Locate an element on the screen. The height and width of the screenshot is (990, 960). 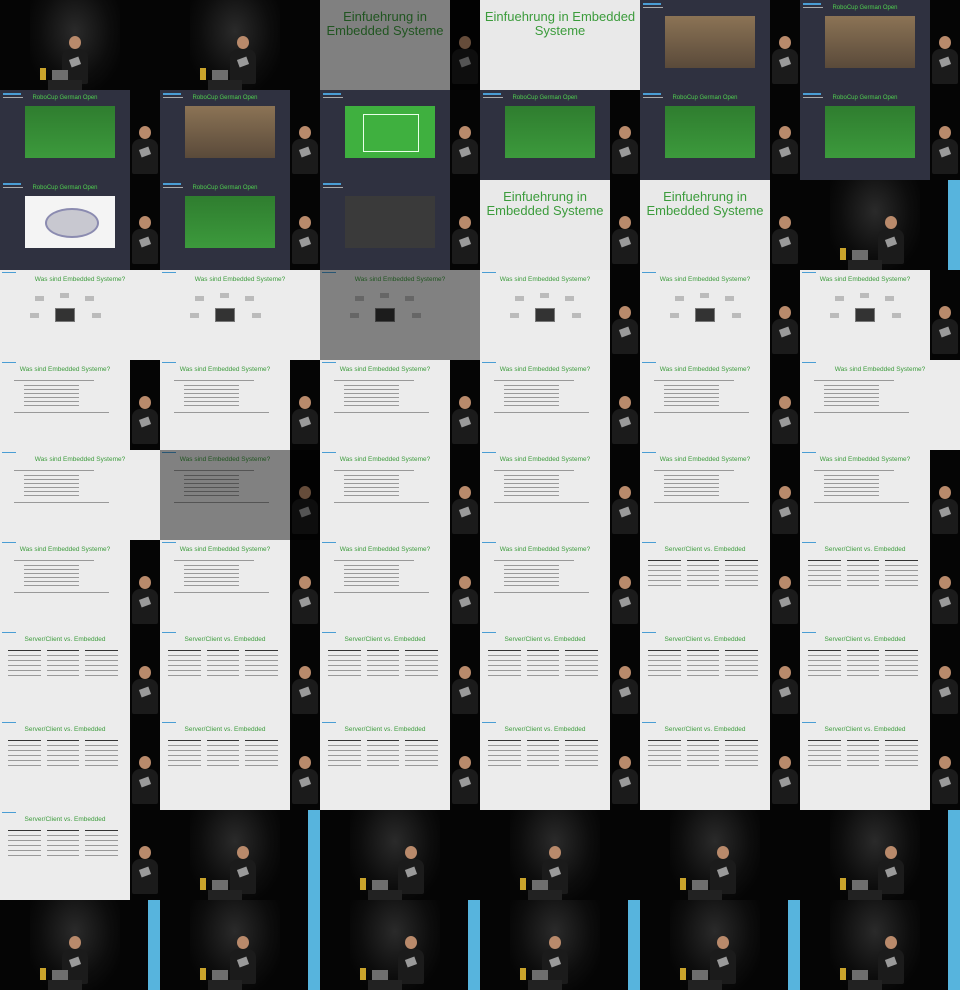
lectern is located at coordinates (865, 985).